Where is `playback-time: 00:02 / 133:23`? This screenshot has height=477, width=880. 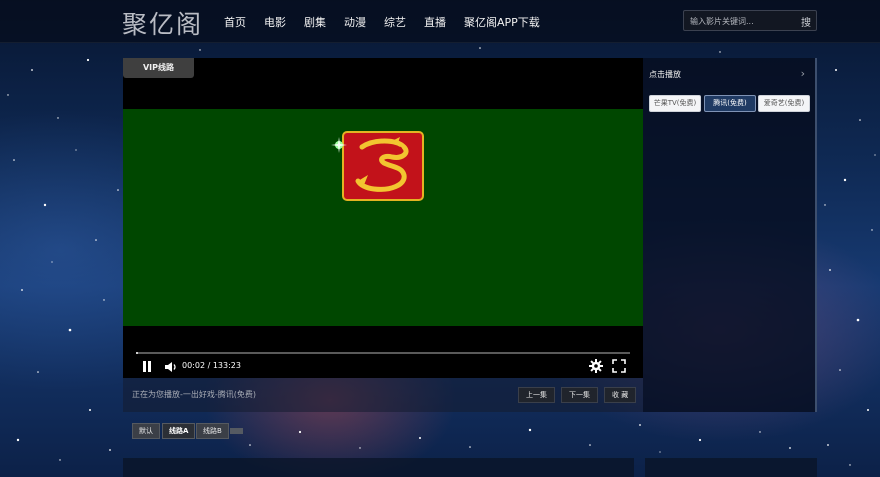 playback-time: 00:02 / 133:23 is located at coordinates (211, 365).